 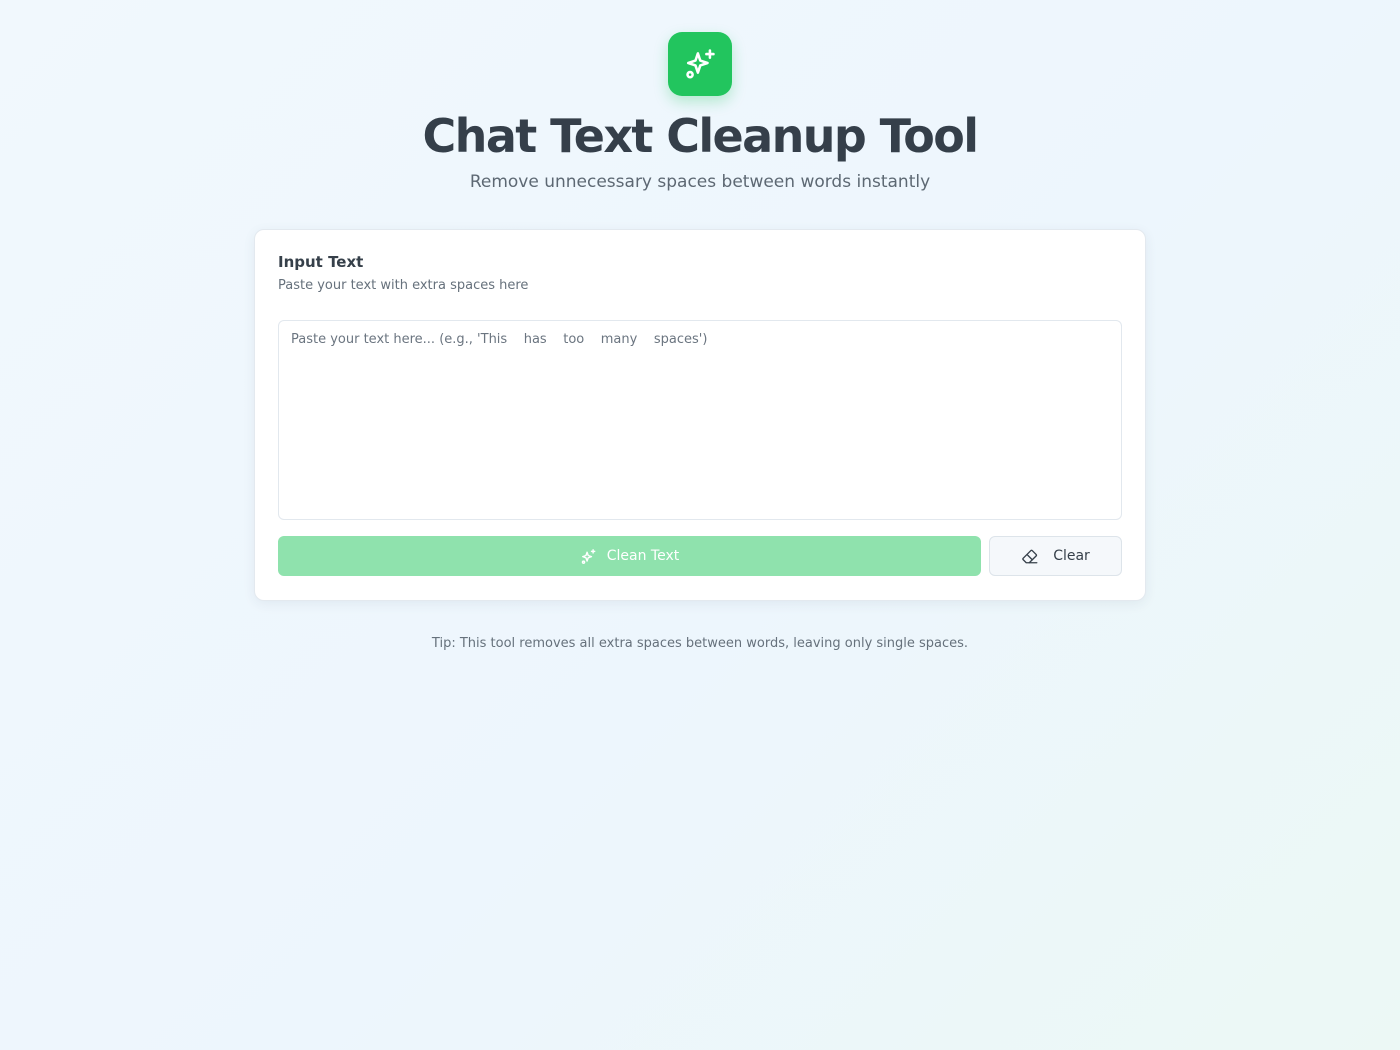 What do you see at coordinates (700, 420) in the screenshot?
I see `input-text-area` at bounding box center [700, 420].